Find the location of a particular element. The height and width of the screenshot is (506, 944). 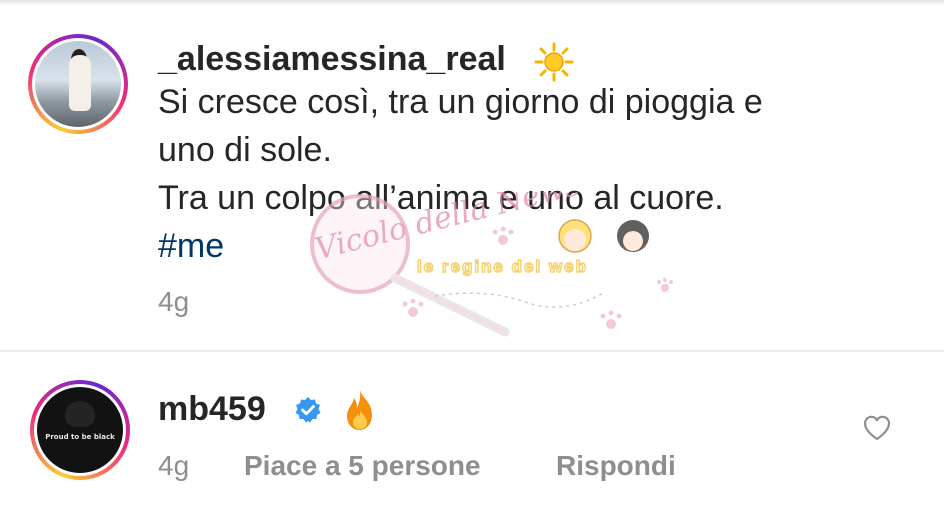

post-time: 4g is located at coordinates (174, 301).